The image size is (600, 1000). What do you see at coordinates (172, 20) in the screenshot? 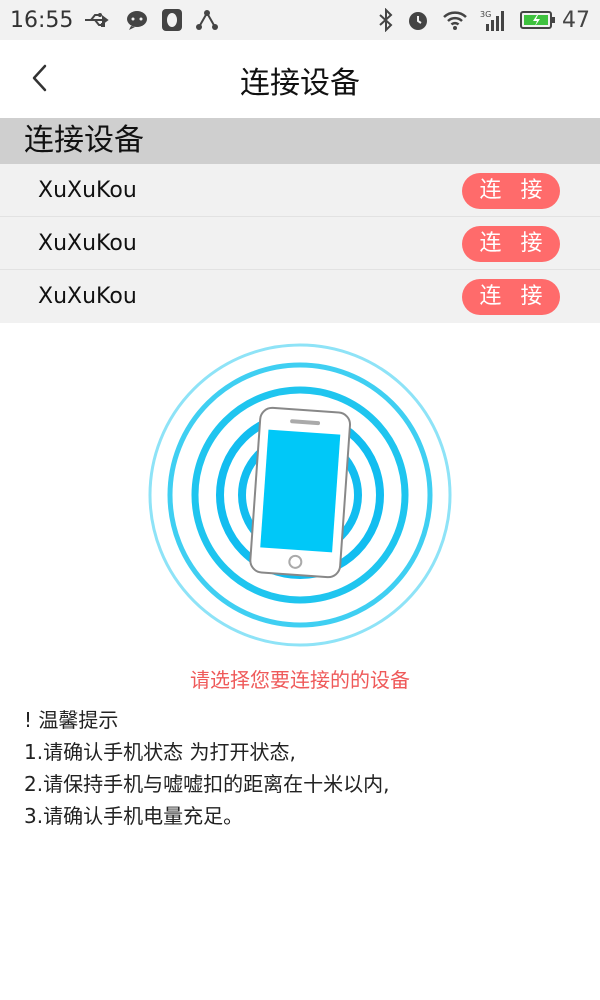
I see `qq-icon` at bounding box center [172, 20].